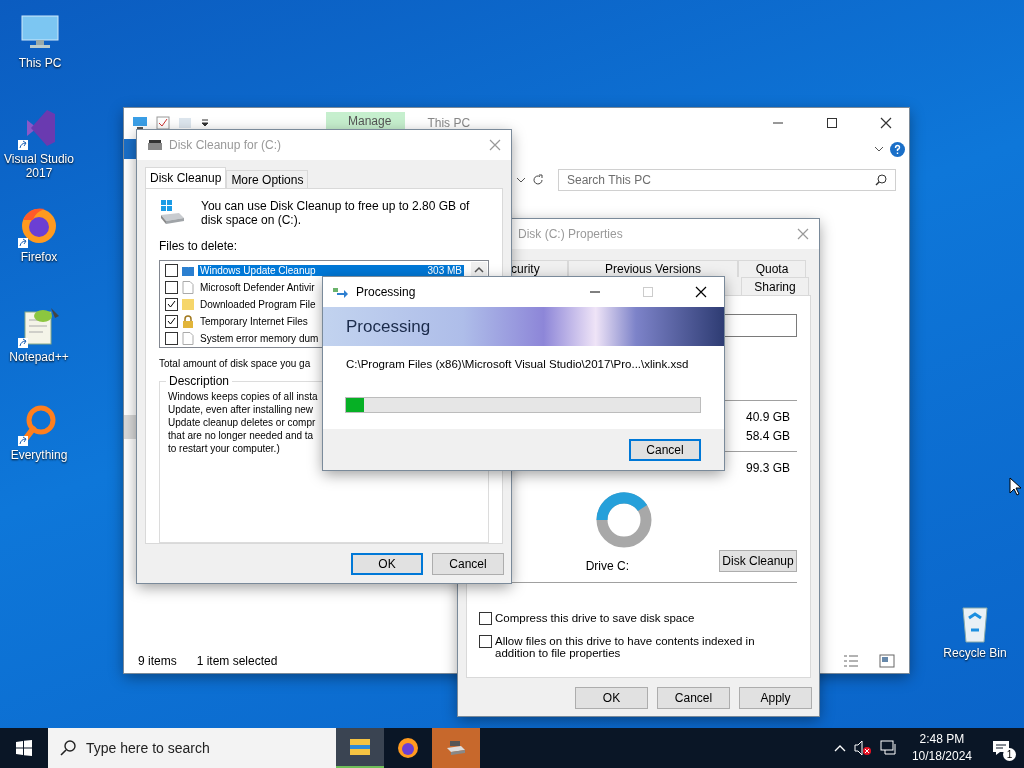  What do you see at coordinates (192, 748) in the screenshot?
I see `search-field: Type here to search` at bounding box center [192, 748].